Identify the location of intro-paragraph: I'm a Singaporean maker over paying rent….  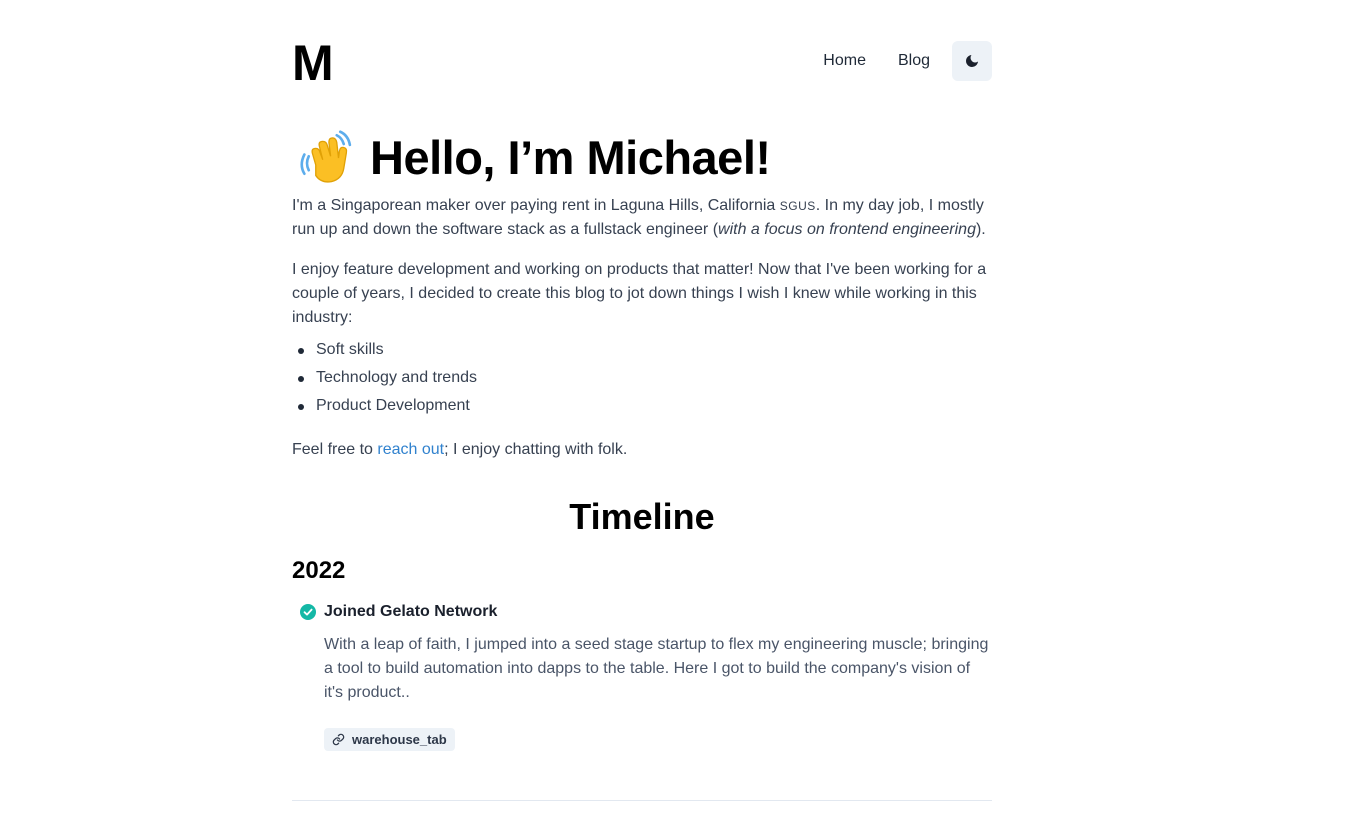
(642, 218).